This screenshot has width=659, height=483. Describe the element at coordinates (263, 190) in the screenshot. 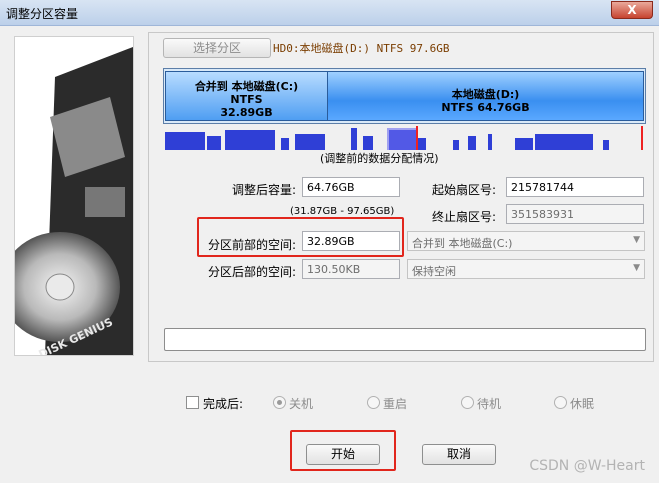

I see `new-size-label: 调整后容量:` at that location.